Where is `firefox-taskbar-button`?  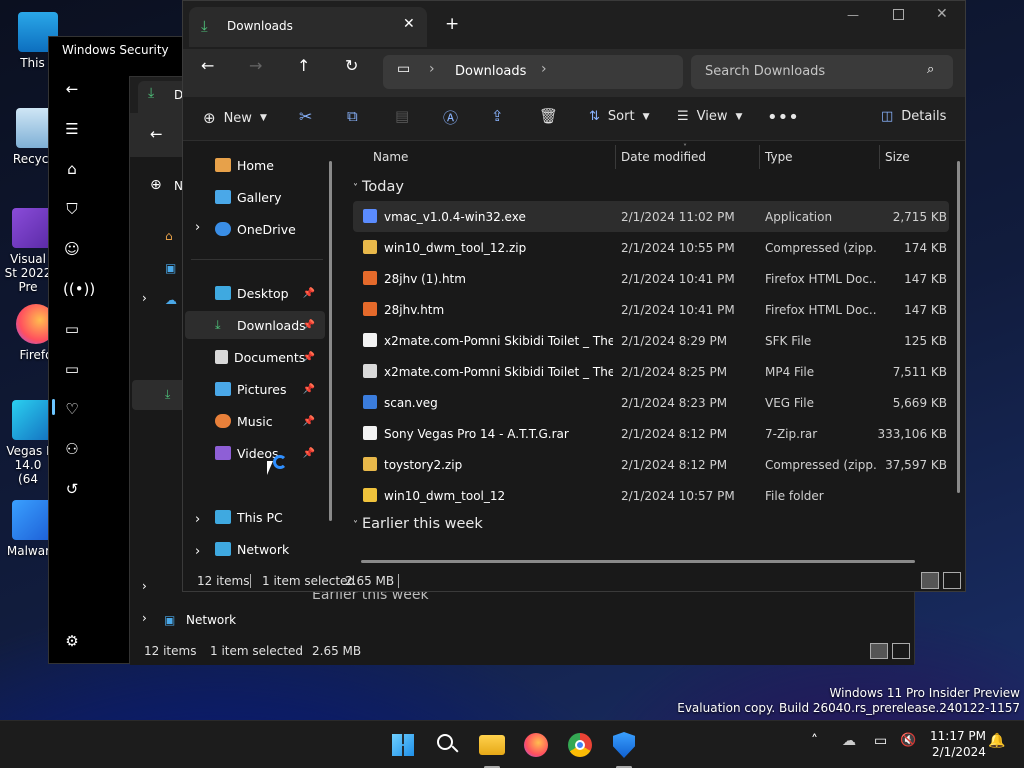
firefox-taskbar-button is located at coordinates (536, 745).